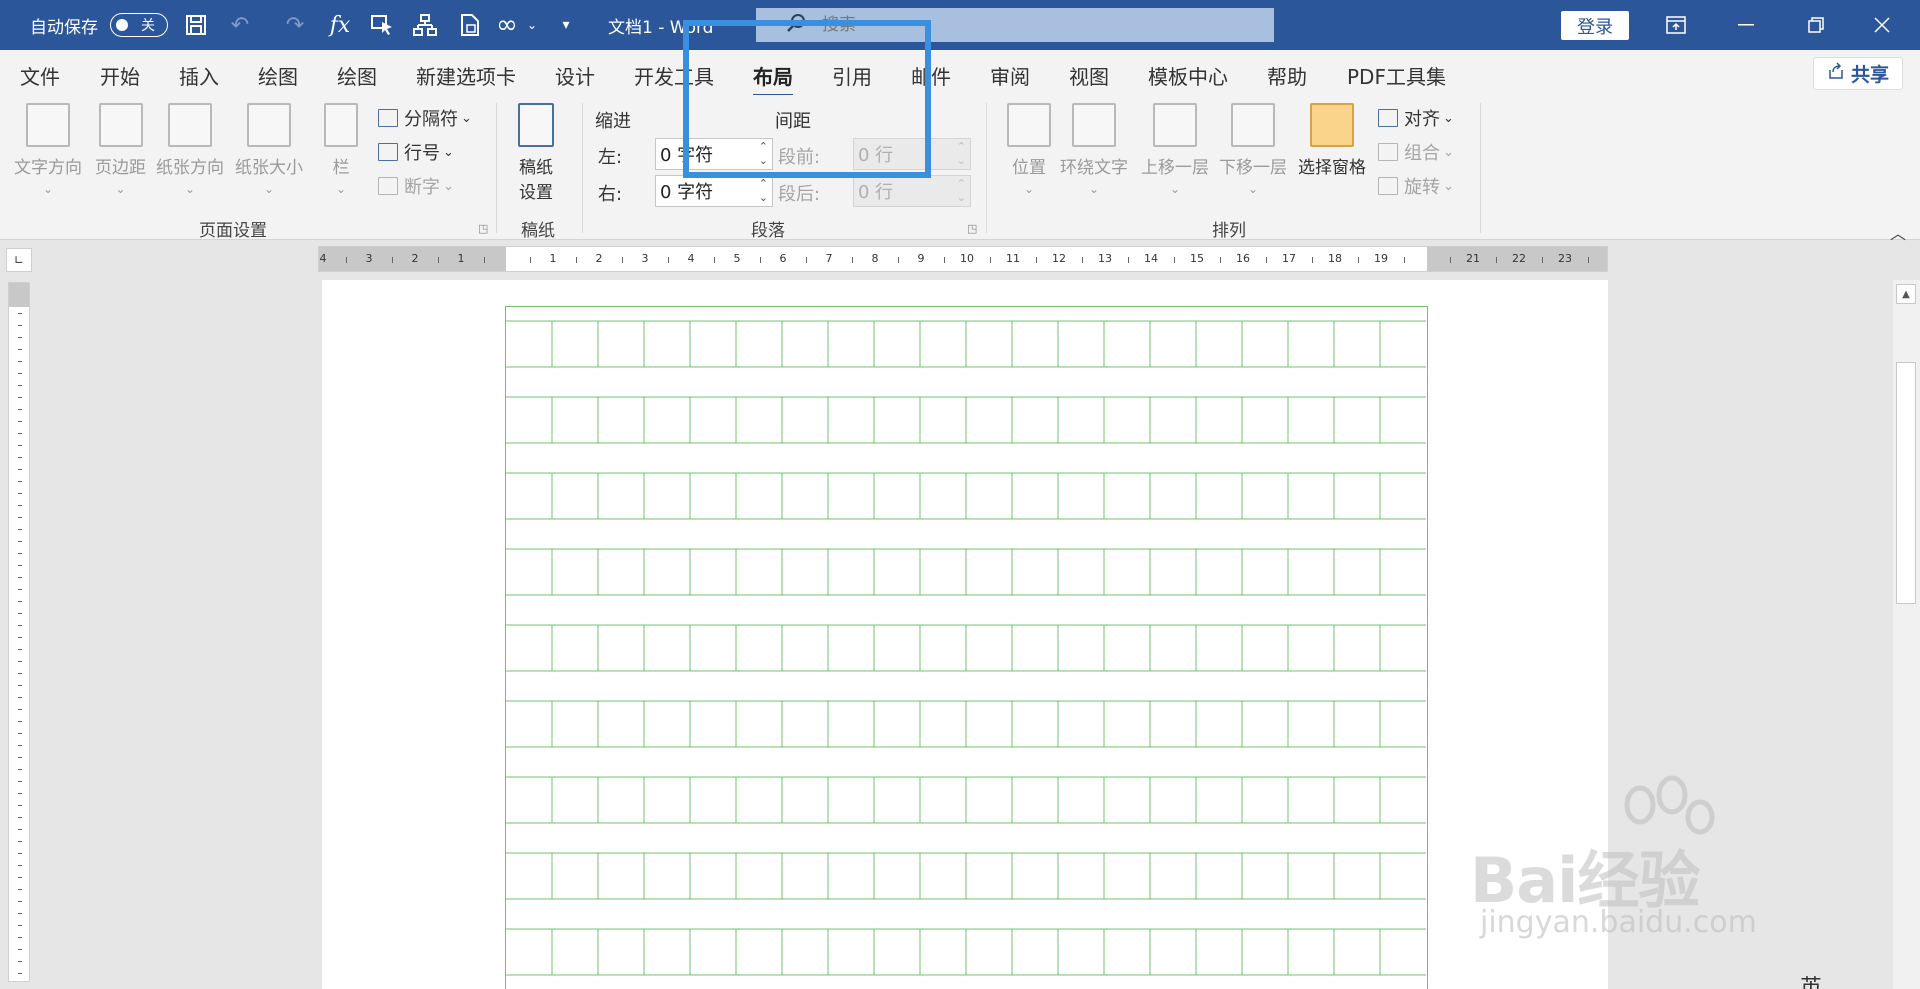  What do you see at coordinates (1811, 979) in the screenshot?
I see `language-indicator: 英` at bounding box center [1811, 979].